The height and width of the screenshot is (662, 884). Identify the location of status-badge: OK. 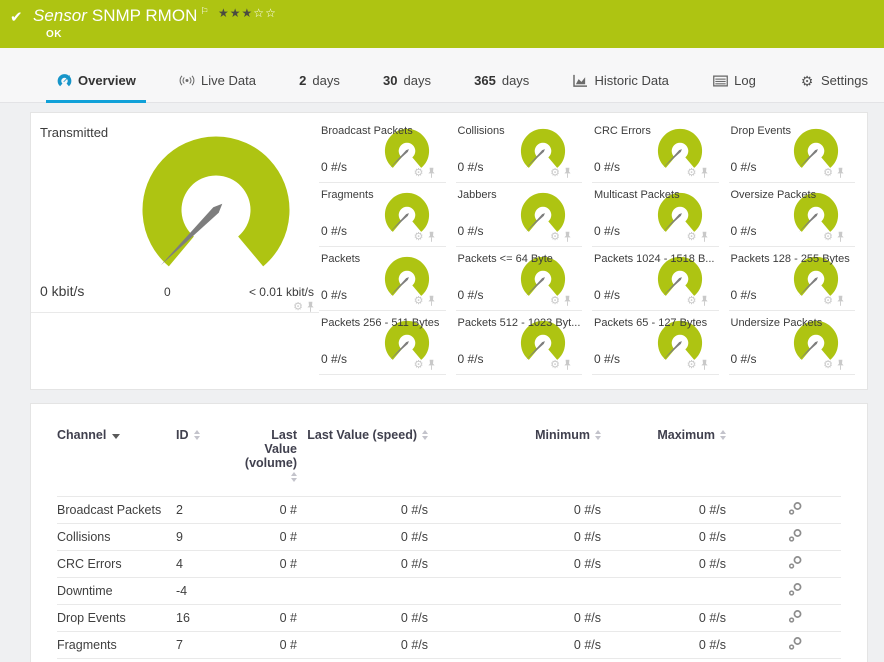
(54, 34).